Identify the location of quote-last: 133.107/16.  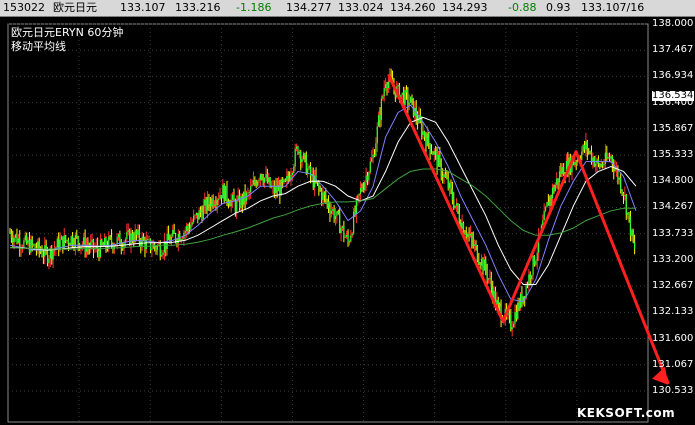
(613, 7).